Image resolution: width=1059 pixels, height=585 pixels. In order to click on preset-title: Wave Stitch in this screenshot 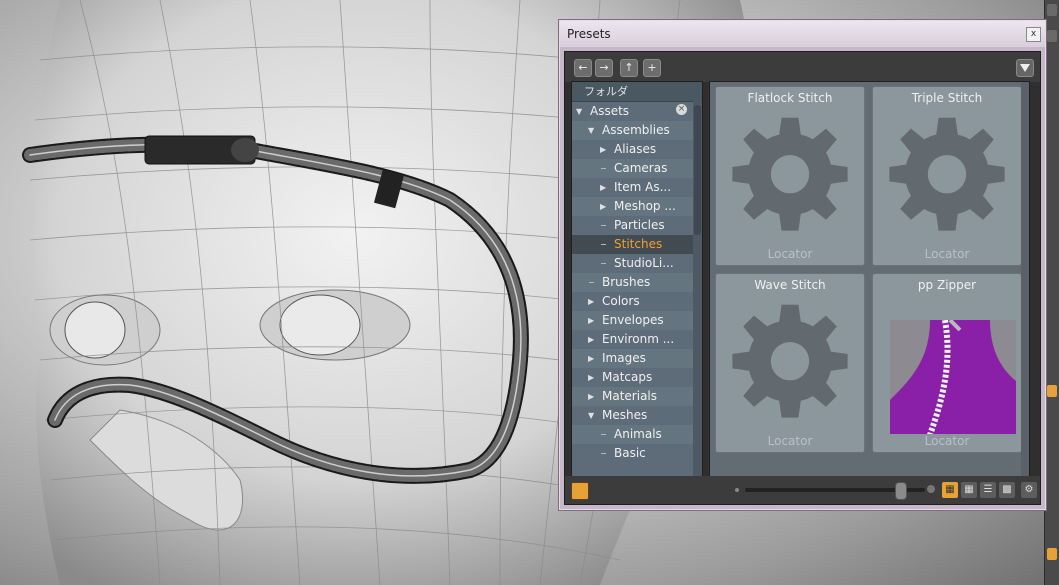, I will do `click(790, 285)`.